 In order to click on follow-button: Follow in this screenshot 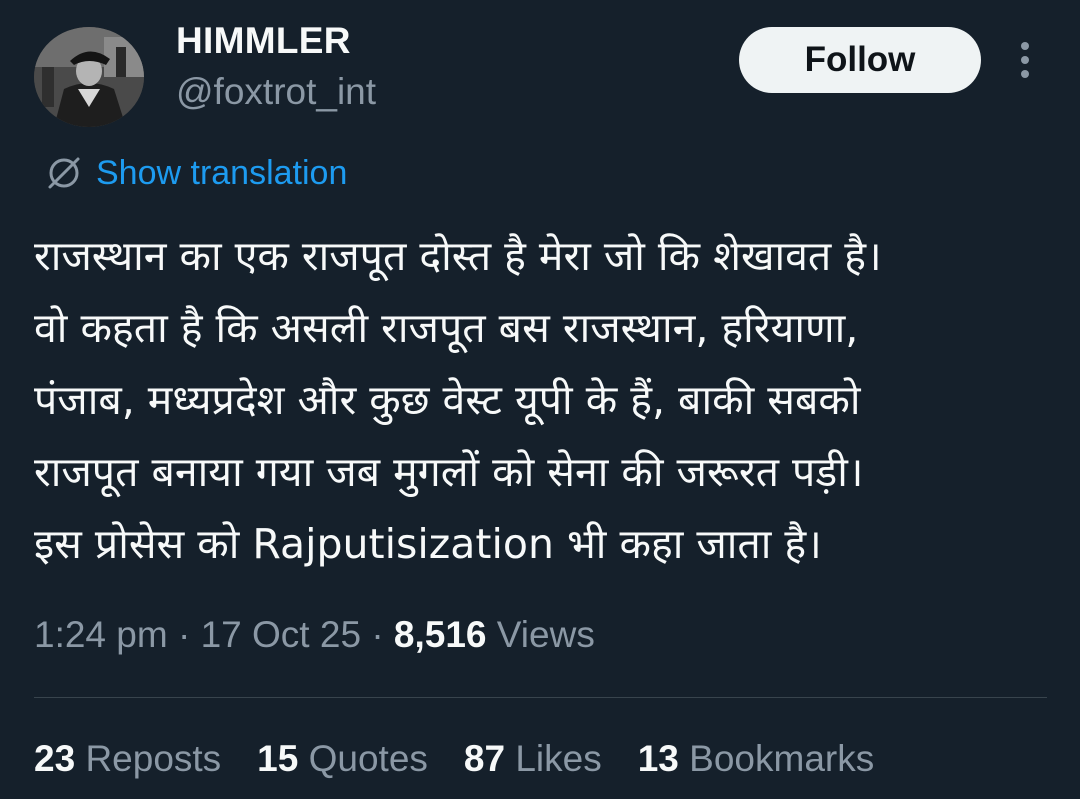, I will do `click(860, 60)`.